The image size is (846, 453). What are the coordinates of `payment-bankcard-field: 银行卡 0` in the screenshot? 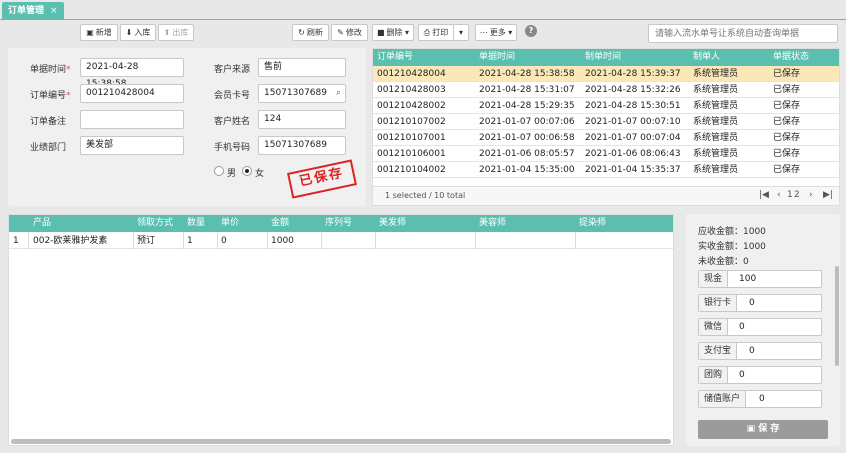 It's located at (760, 303).